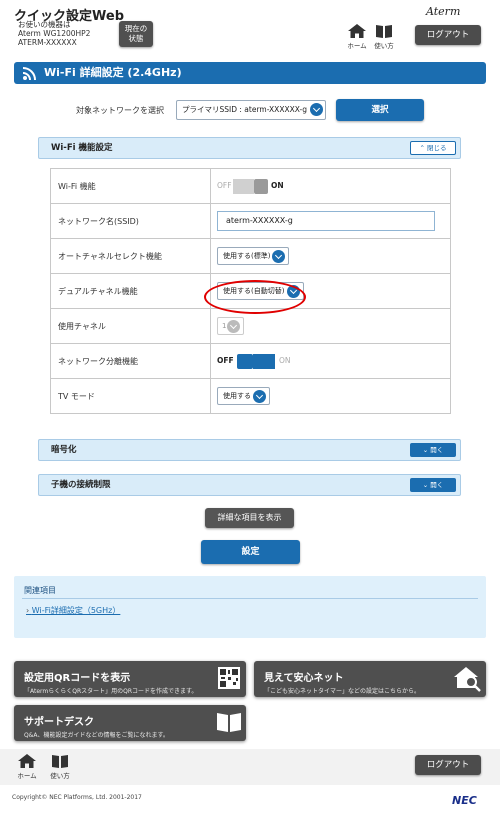 This screenshot has height=813, width=500. I want to click on auto-channel-label: オートチャネルセレクト機能, so click(130, 256).